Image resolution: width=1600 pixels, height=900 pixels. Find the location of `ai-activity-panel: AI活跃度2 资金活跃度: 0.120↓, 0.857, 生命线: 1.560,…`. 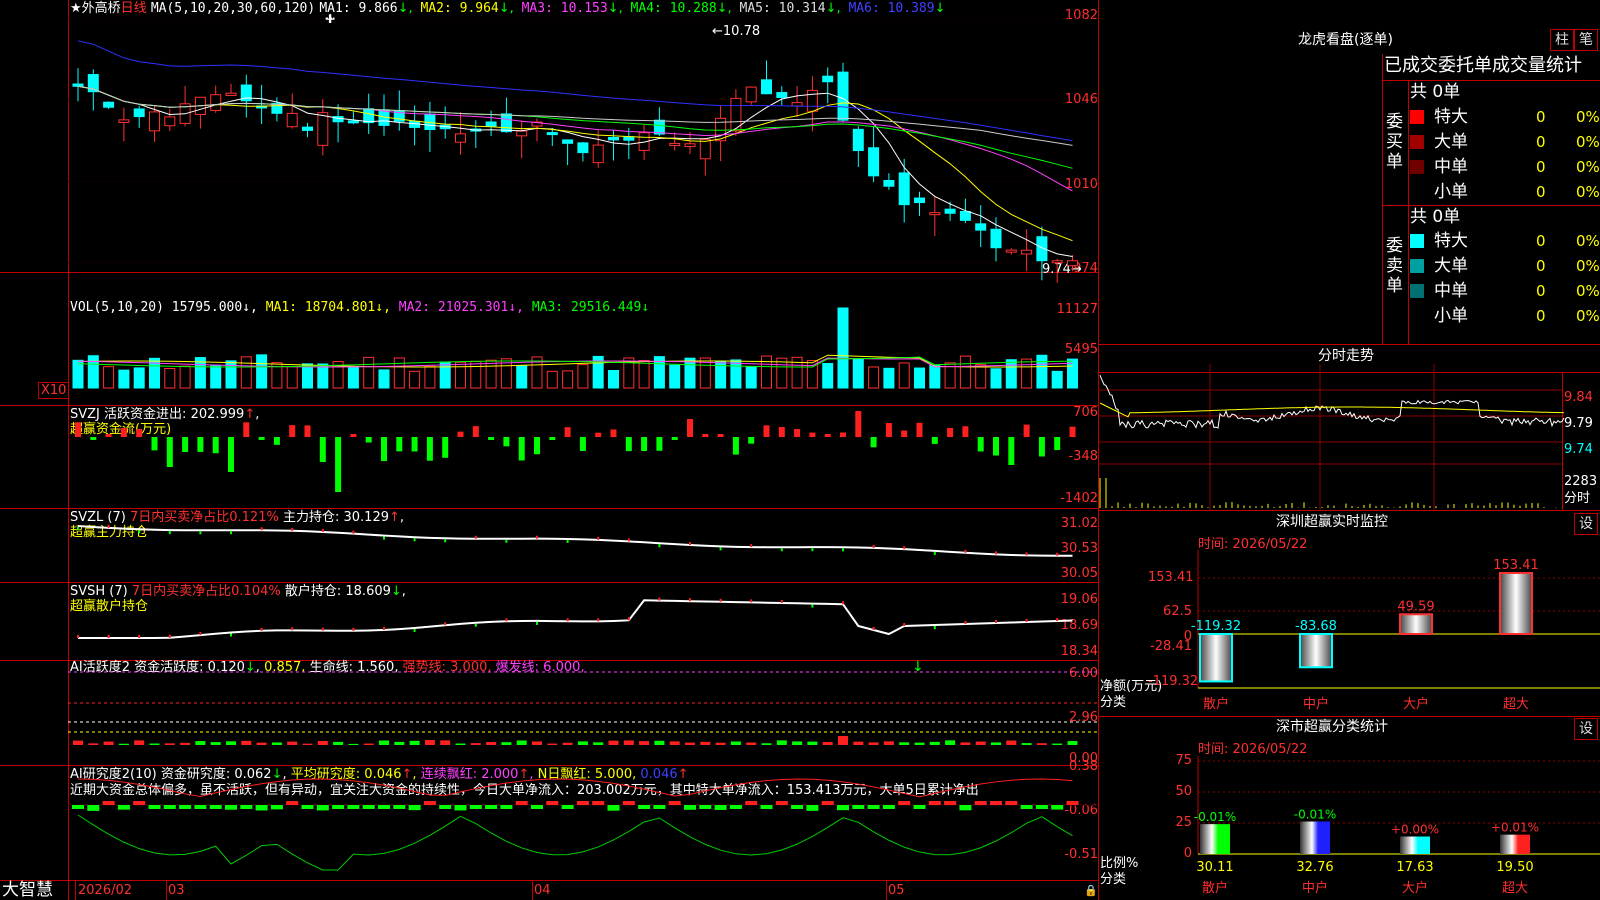

ai-activity-panel: AI活跃度2 资金活跃度: 0.120↓, 0.857, 生命线: 1.560,… is located at coordinates (549, 712).